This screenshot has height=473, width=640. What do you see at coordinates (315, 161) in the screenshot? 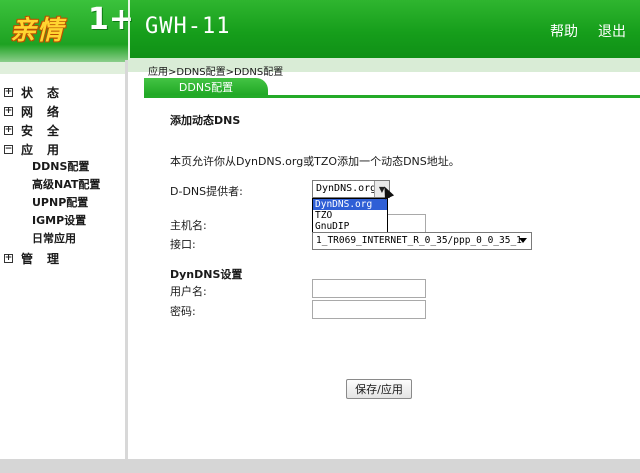
I see `page-description: 本页允许你从DynDNS.org或TZO添加一个动态DNS地址。` at bounding box center [315, 161].